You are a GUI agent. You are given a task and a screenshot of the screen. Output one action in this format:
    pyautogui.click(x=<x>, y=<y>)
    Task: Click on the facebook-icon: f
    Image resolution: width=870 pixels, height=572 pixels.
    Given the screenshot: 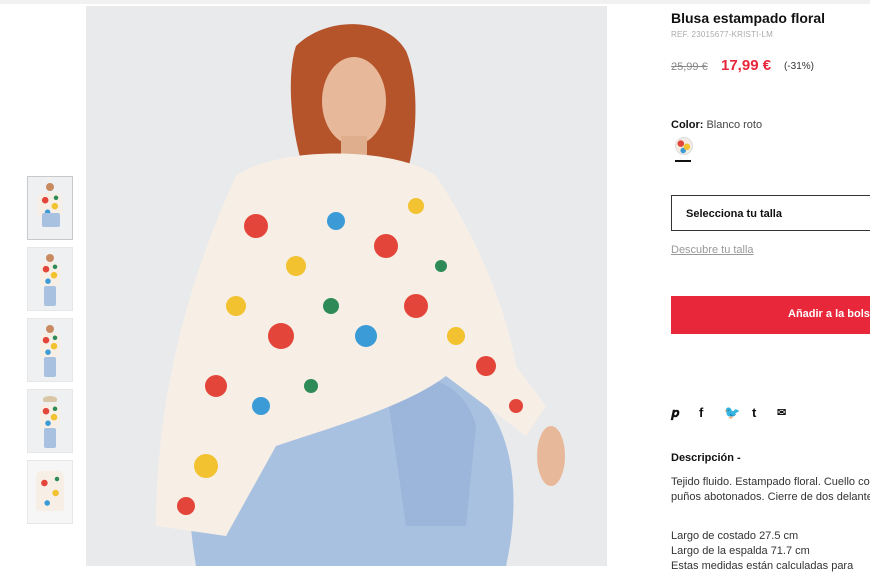 What is the action you would take?
    pyautogui.click(x=701, y=413)
    